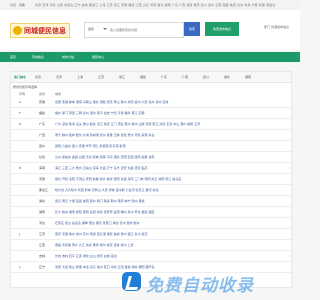 The width and height of the screenshot is (320, 300). What do you see at coordinates (91, 29) in the screenshot?
I see `search-category-select: 最新` at bounding box center [91, 29].